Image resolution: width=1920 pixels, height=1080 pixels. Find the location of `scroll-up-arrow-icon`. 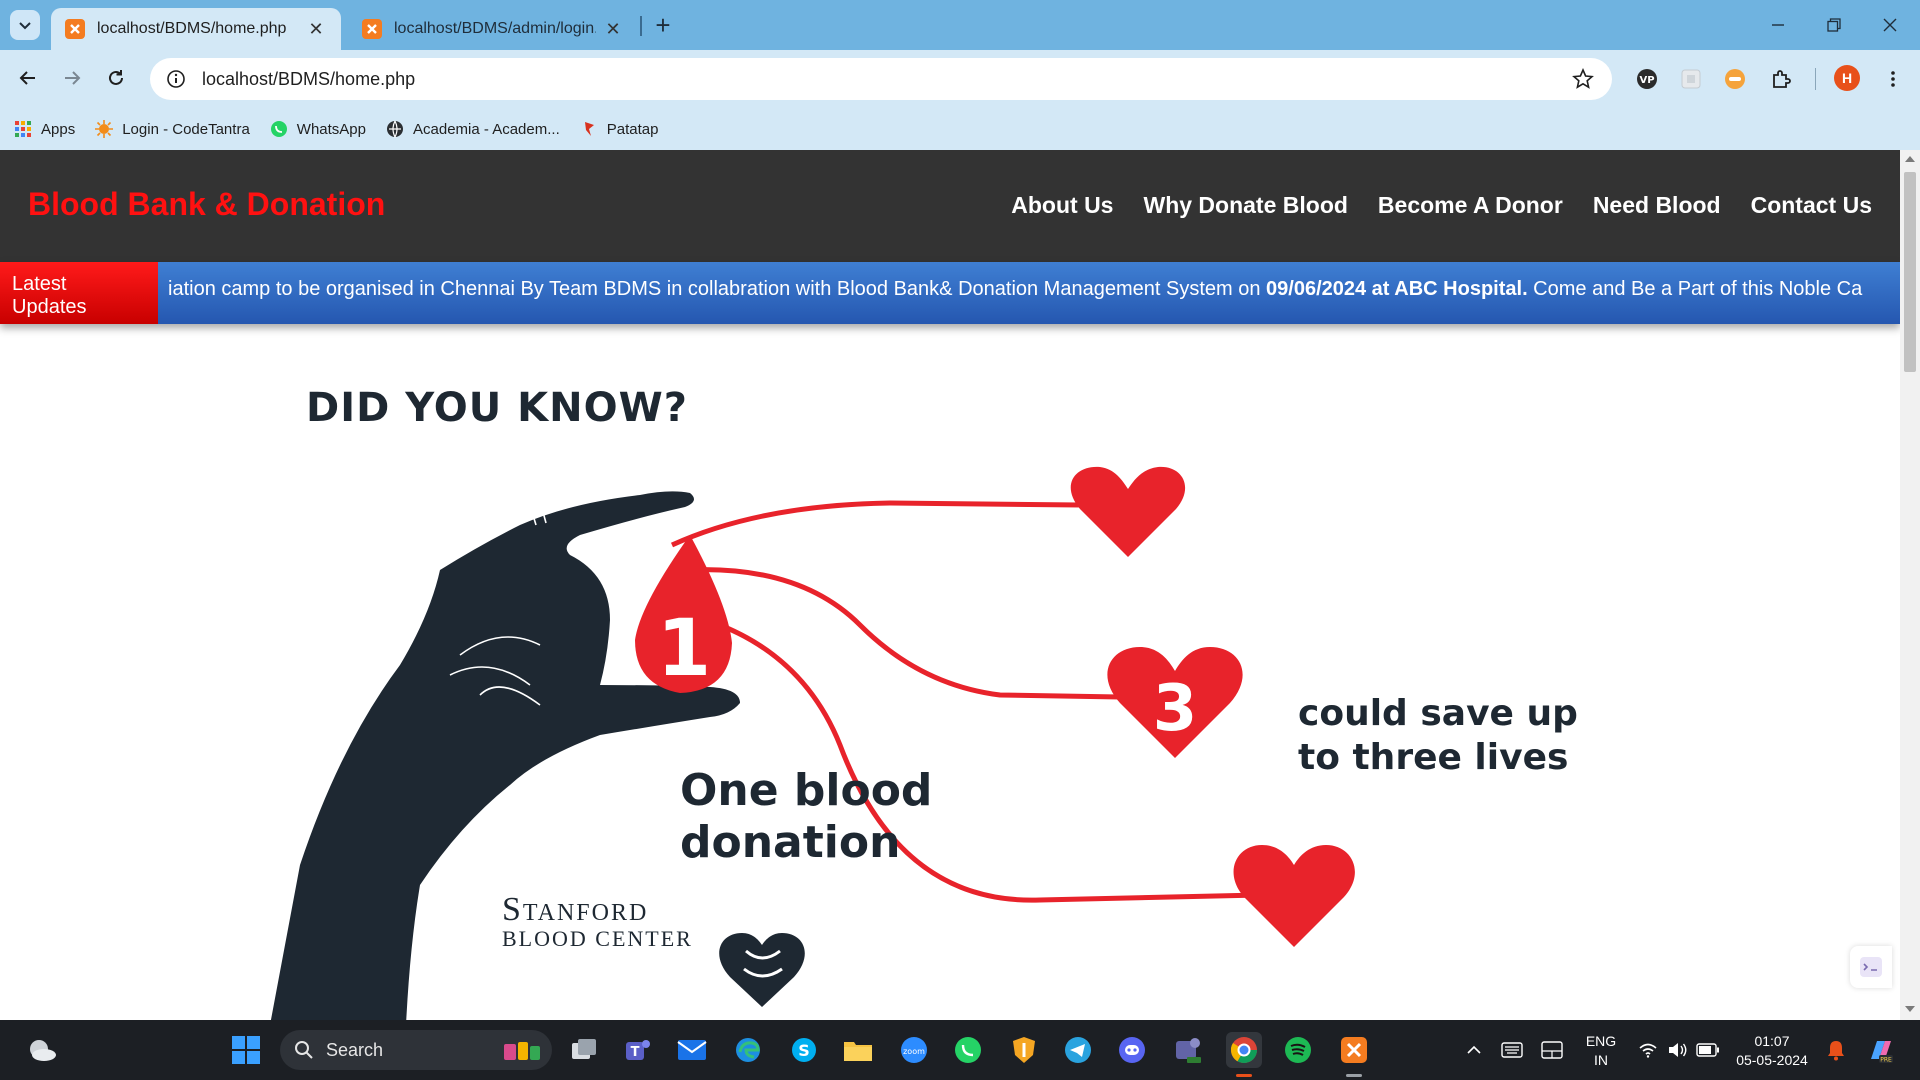

scroll-up-arrow-icon is located at coordinates (1910, 159).